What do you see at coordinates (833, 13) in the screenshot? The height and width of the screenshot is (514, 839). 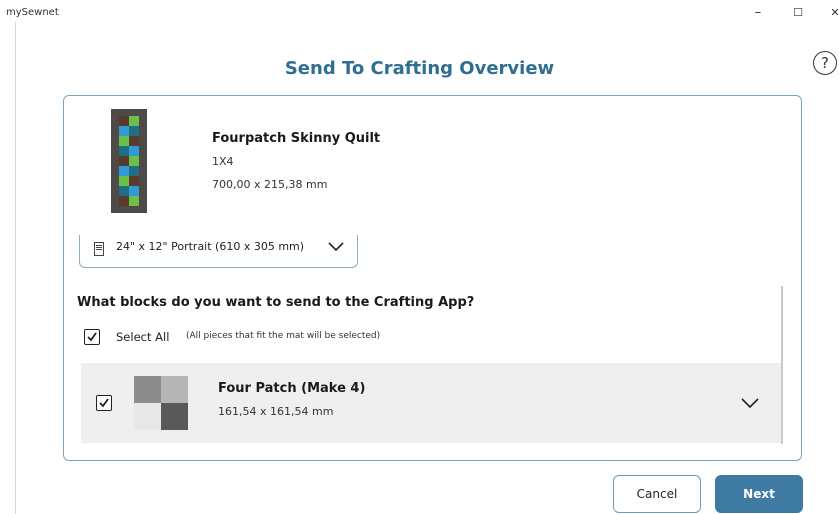 I see `close-icon: ✕` at bounding box center [833, 13].